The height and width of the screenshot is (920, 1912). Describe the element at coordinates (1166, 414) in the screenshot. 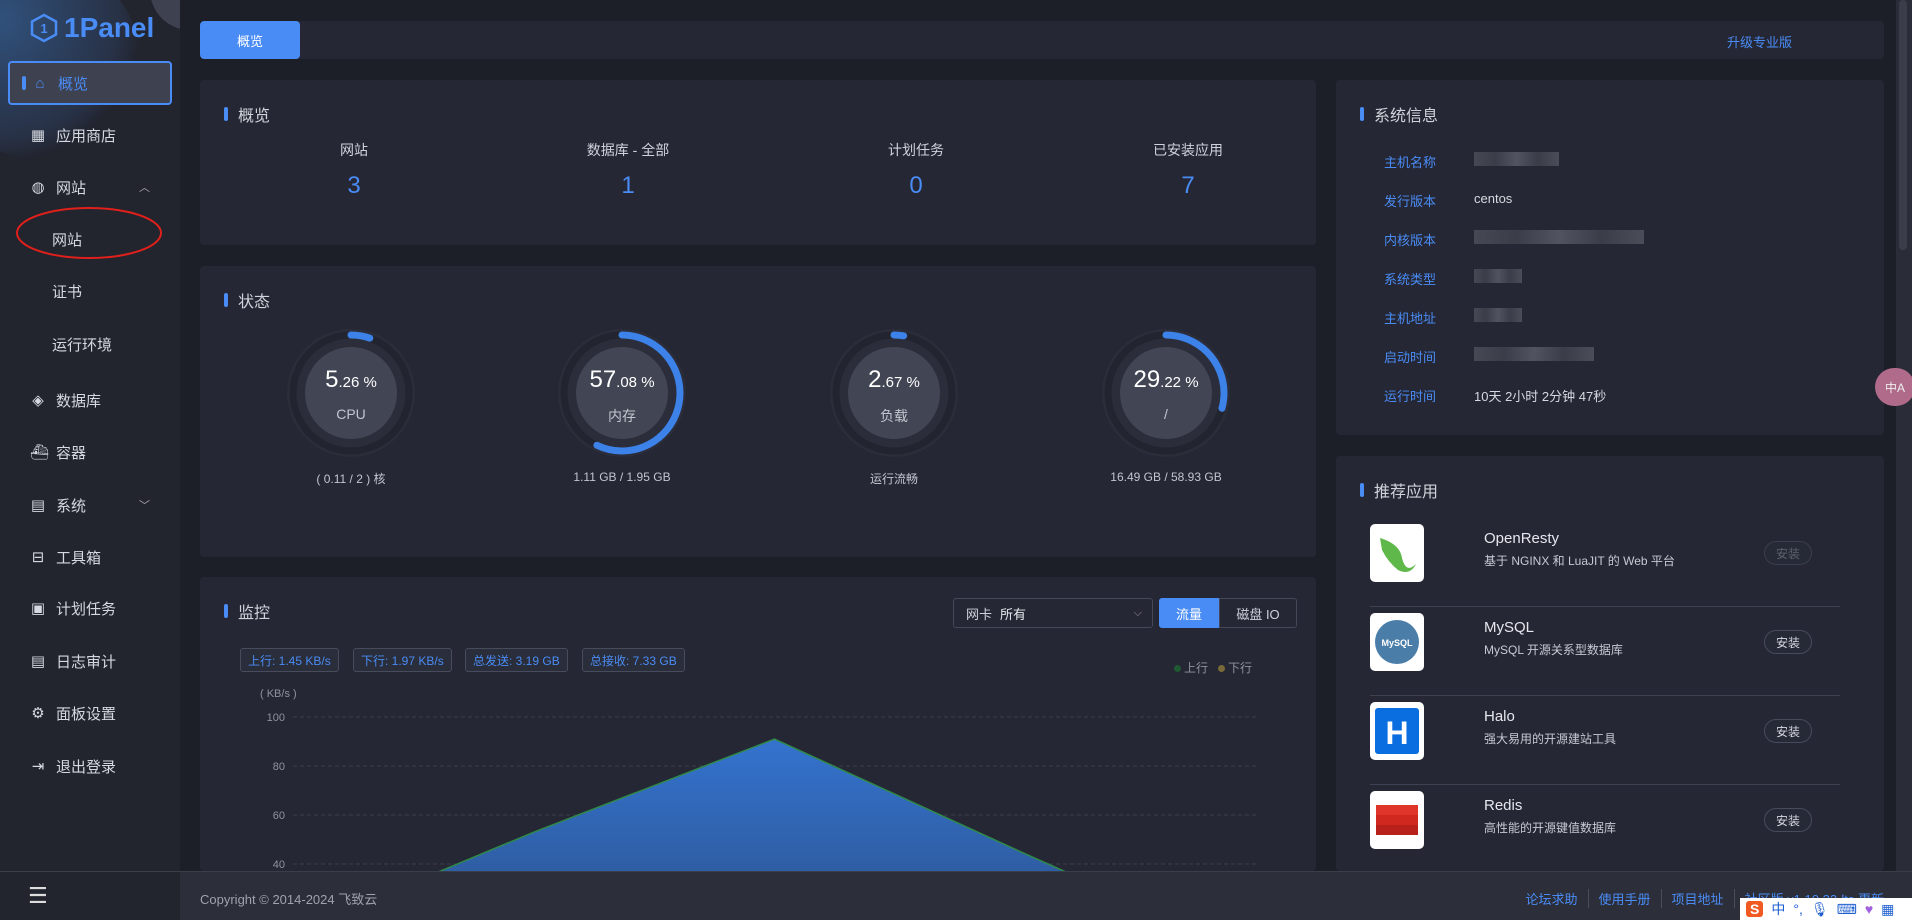

I see `gauge-label: /` at that location.